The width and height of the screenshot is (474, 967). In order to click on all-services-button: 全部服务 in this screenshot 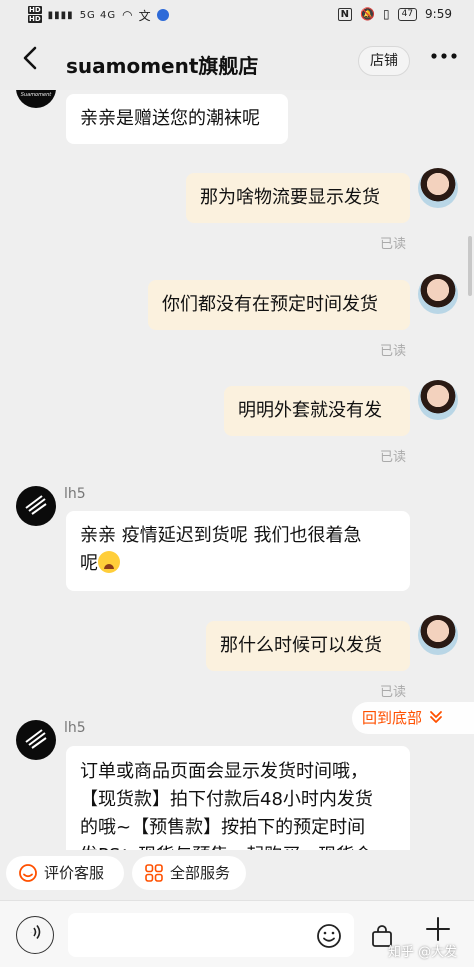, I will do `click(189, 873)`.